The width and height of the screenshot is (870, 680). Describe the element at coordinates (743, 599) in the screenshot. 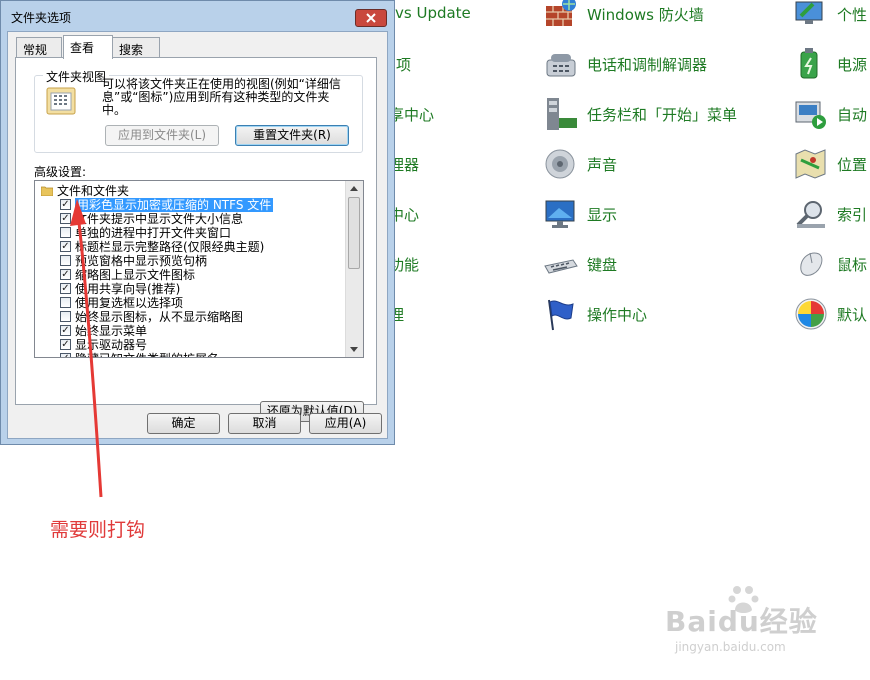

I see `baidu-paw-icon` at that location.